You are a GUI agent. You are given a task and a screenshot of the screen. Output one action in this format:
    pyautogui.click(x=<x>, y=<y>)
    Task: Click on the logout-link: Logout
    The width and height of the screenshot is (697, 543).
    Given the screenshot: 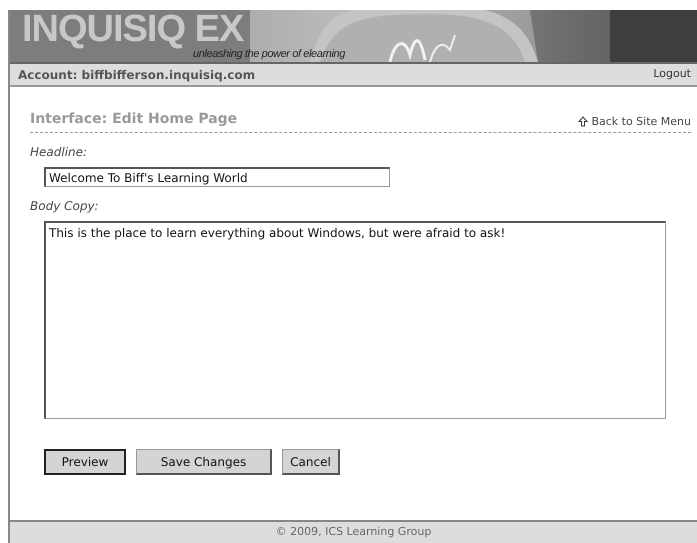 What is the action you would take?
    pyautogui.click(x=672, y=74)
    